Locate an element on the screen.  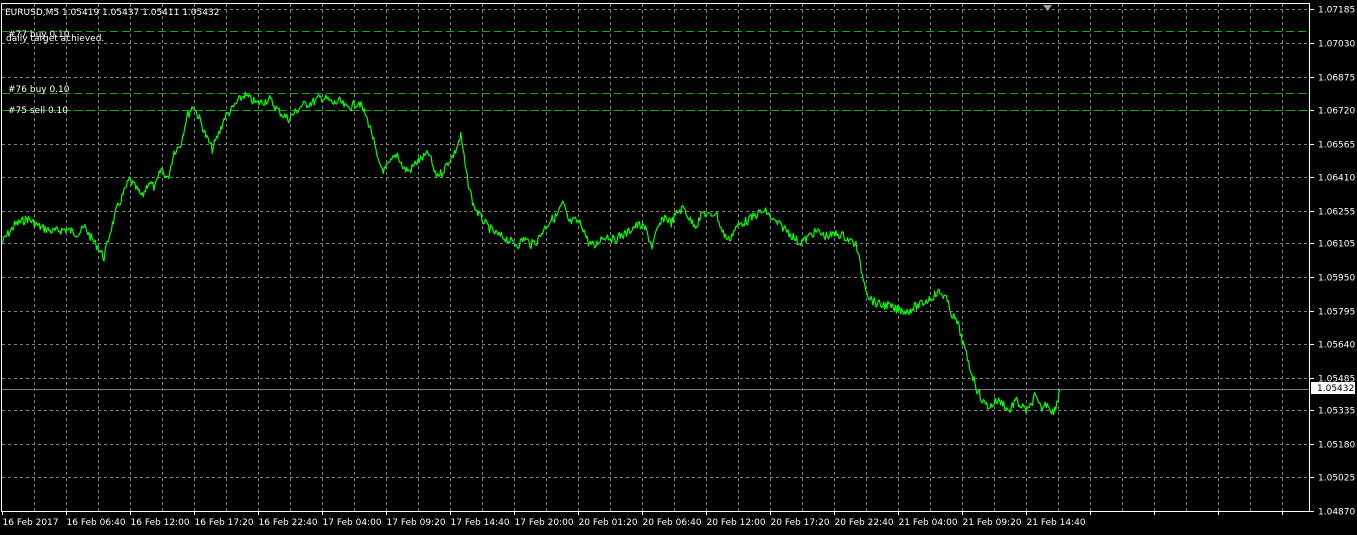
price-tick-label: 1.04870 is located at coordinates (1336, 513).